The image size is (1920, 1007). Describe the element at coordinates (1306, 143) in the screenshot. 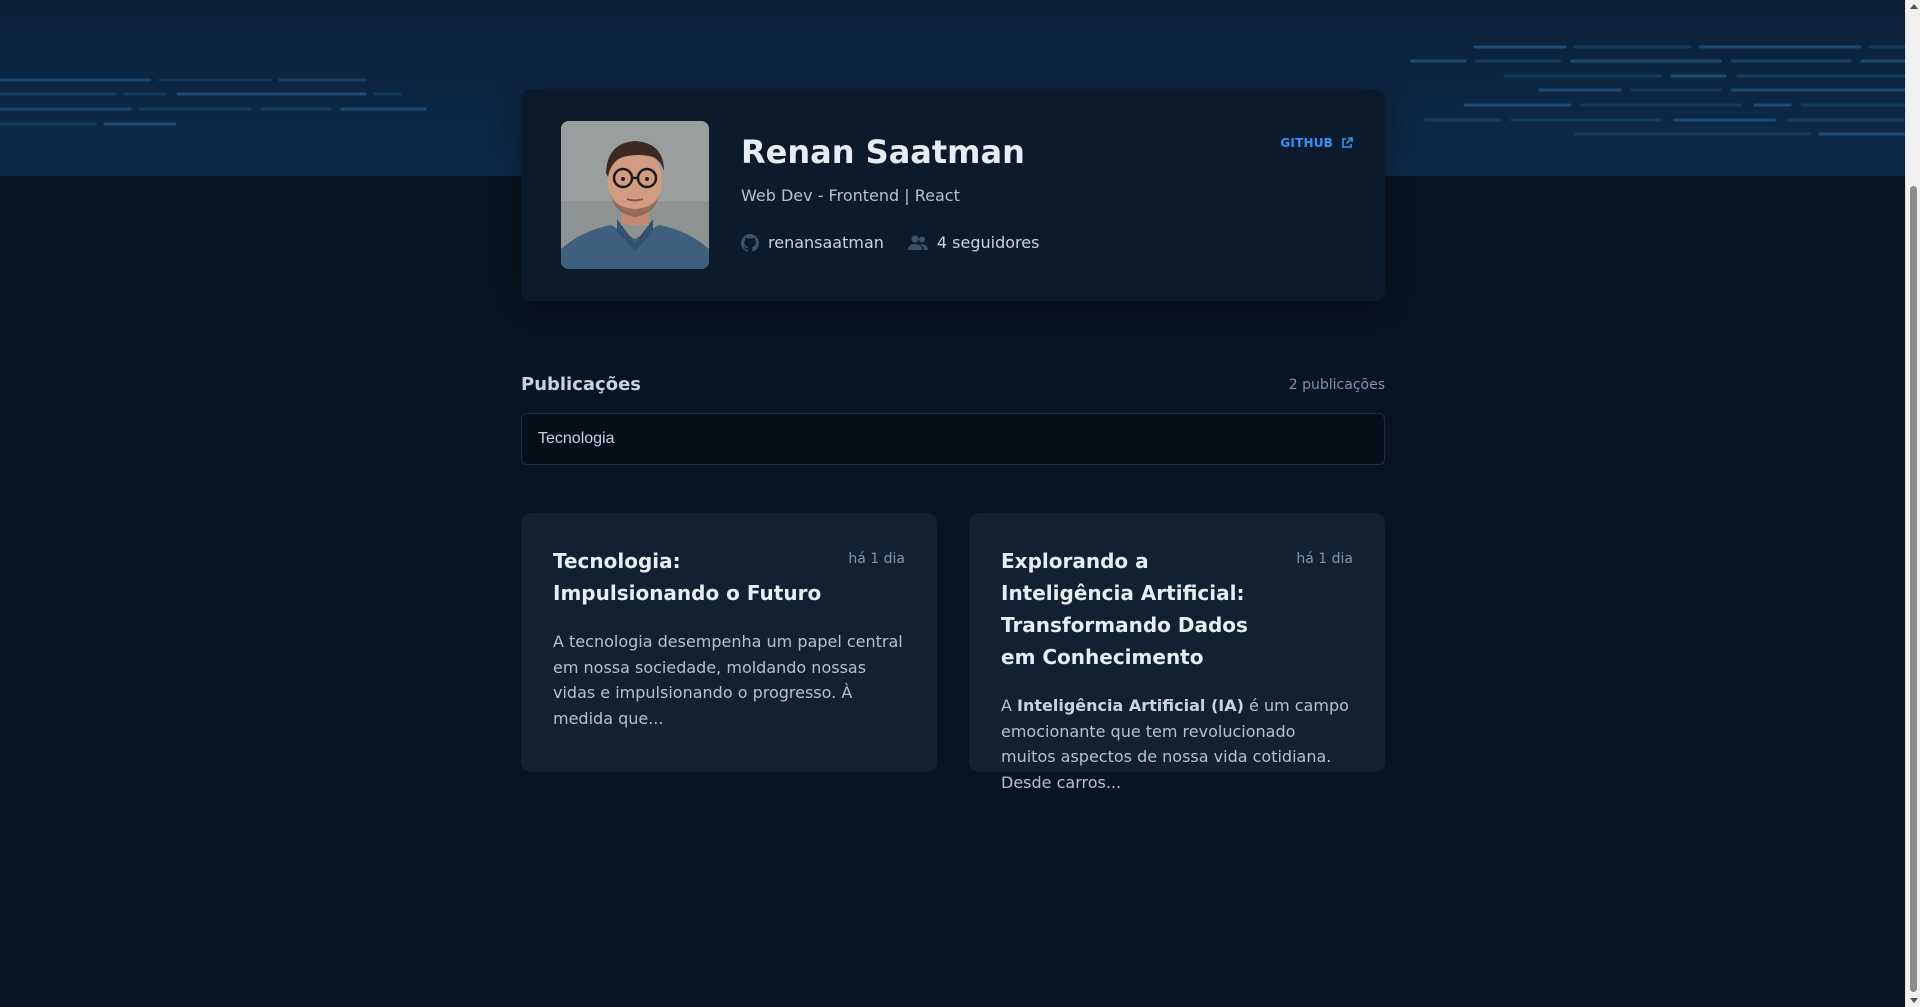

I see `github-link-label: GITHUB` at that location.